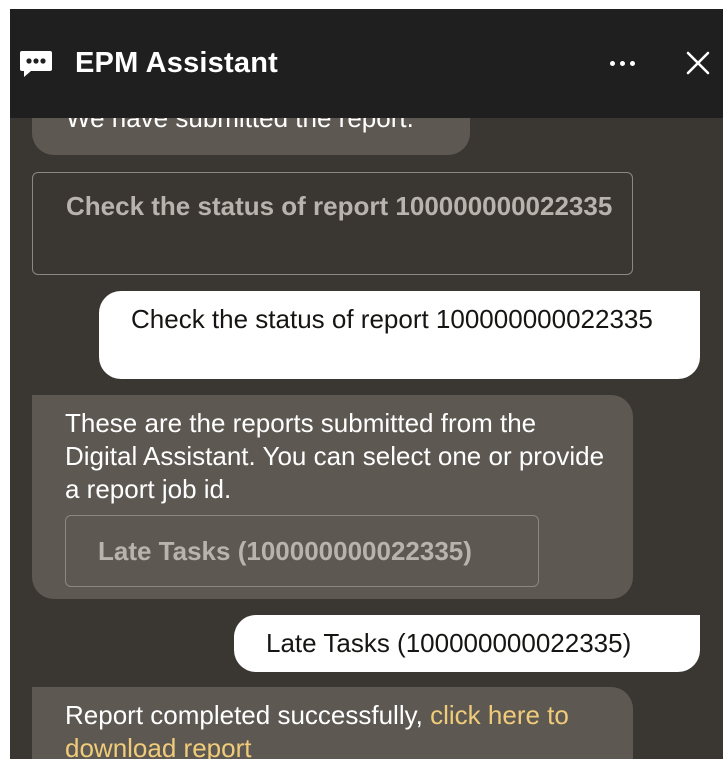 This screenshot has width=723, height=759. I want to click on bot-message-text: We have submitted the report., so click(240, 125).